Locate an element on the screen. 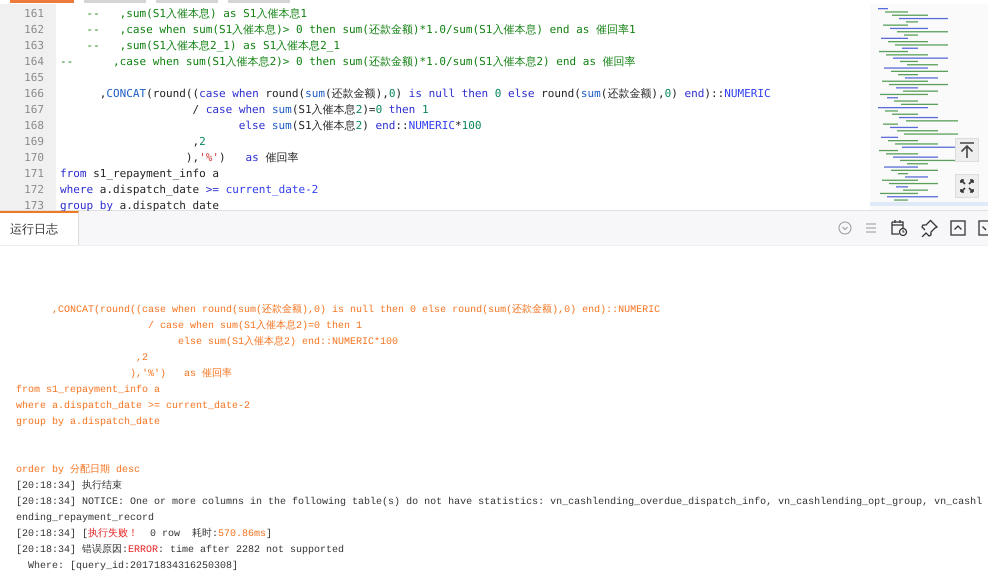  log-sql-line: ,2 is located at coordinates (142, 359).